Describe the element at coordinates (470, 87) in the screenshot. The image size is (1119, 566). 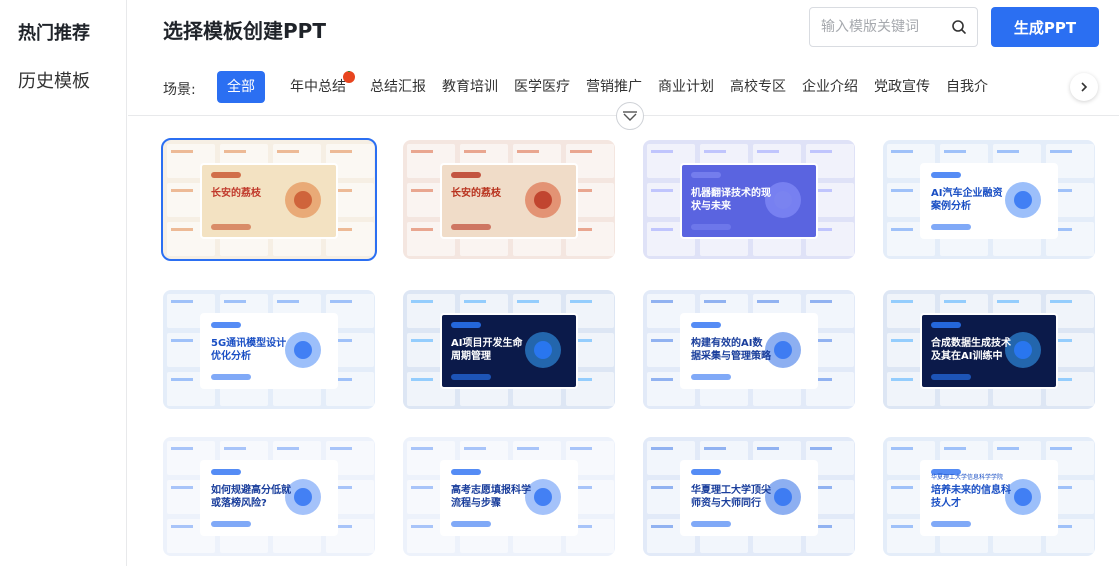
I see `tab-education: 教育培训` at that location.